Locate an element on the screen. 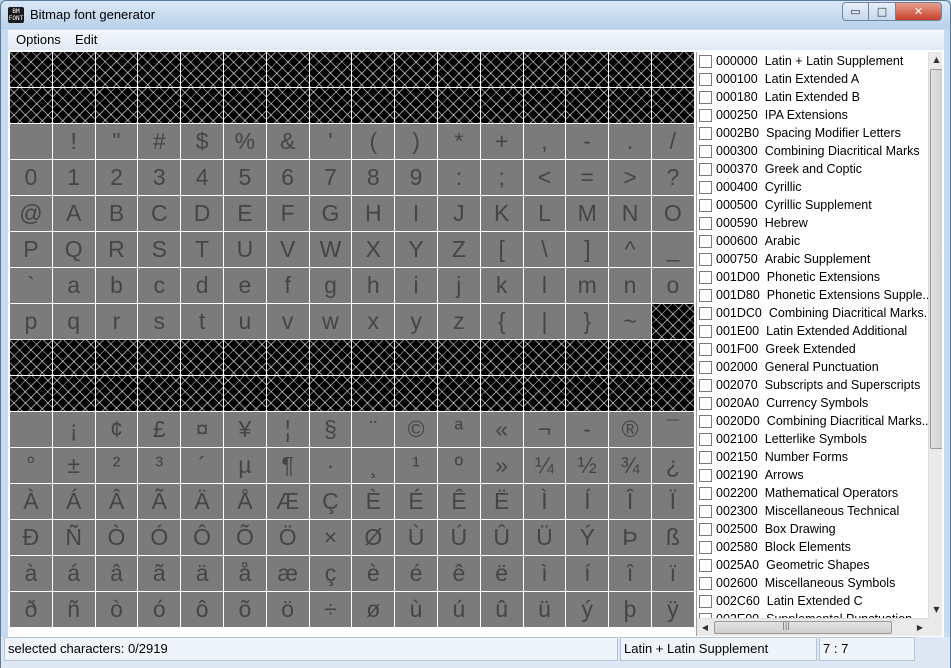  glyph-cell: Ë is located at coordinates (502, 502).